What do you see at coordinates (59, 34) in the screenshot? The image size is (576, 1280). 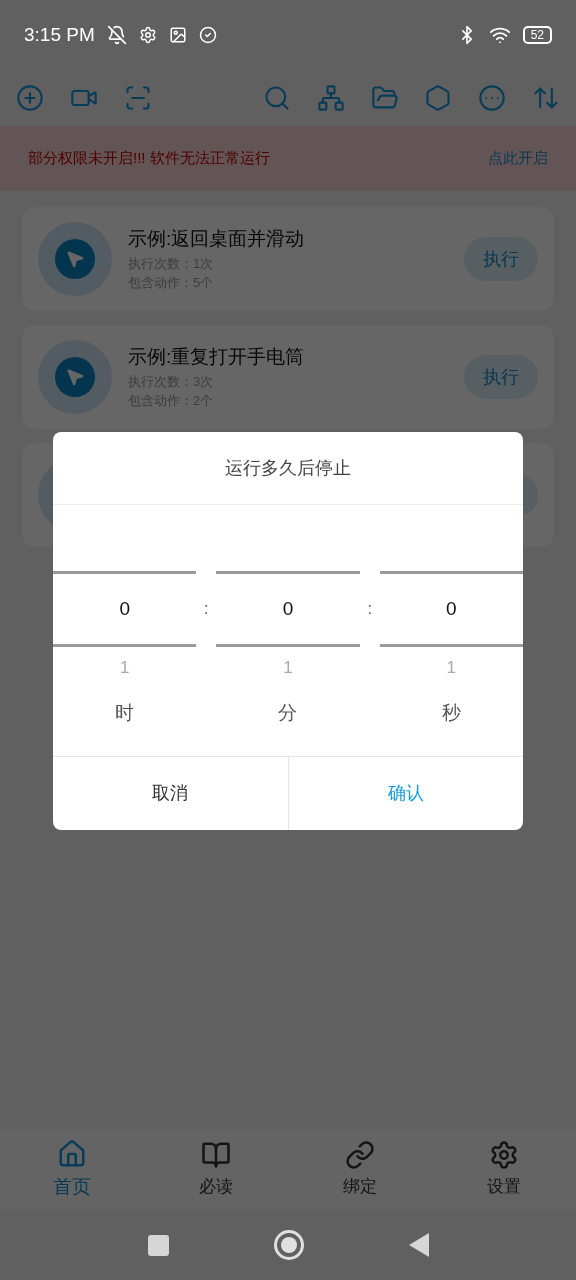 I see `status-time: 3:15 PM` at bounding box center [59, 34].